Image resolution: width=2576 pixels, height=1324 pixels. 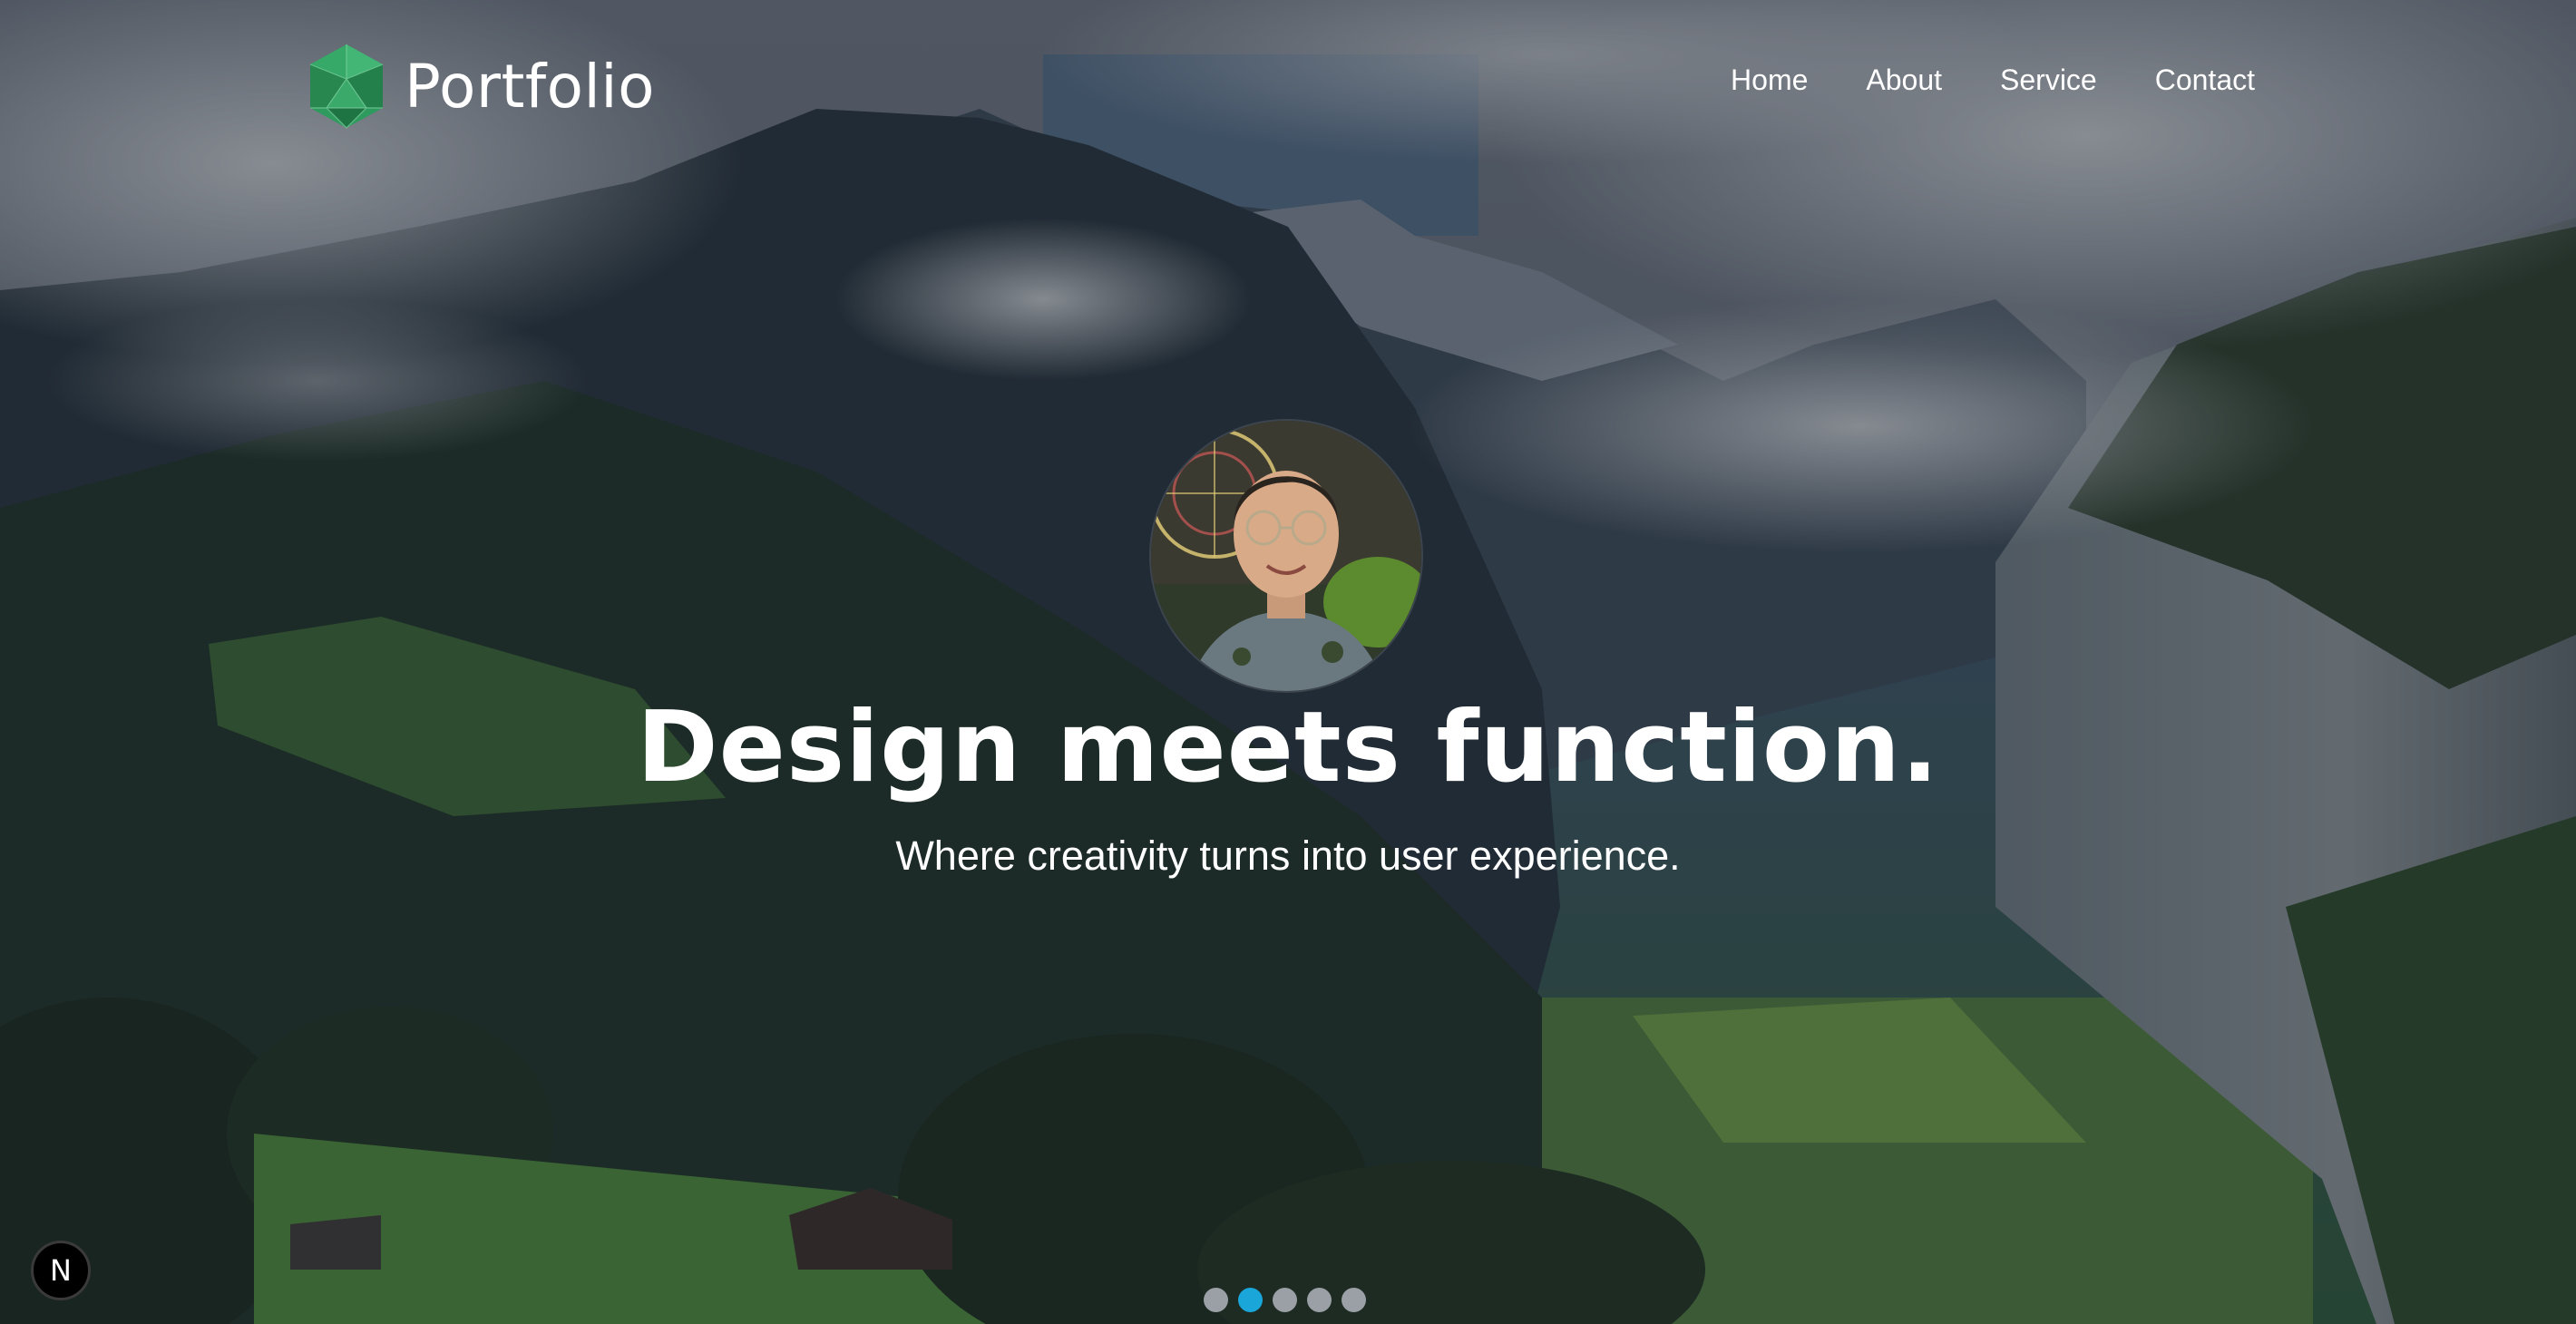 What do you see at coordinates (1904, 80) in the screenshot?
I see `nav-about: About` at bounding box center [1904, 80].